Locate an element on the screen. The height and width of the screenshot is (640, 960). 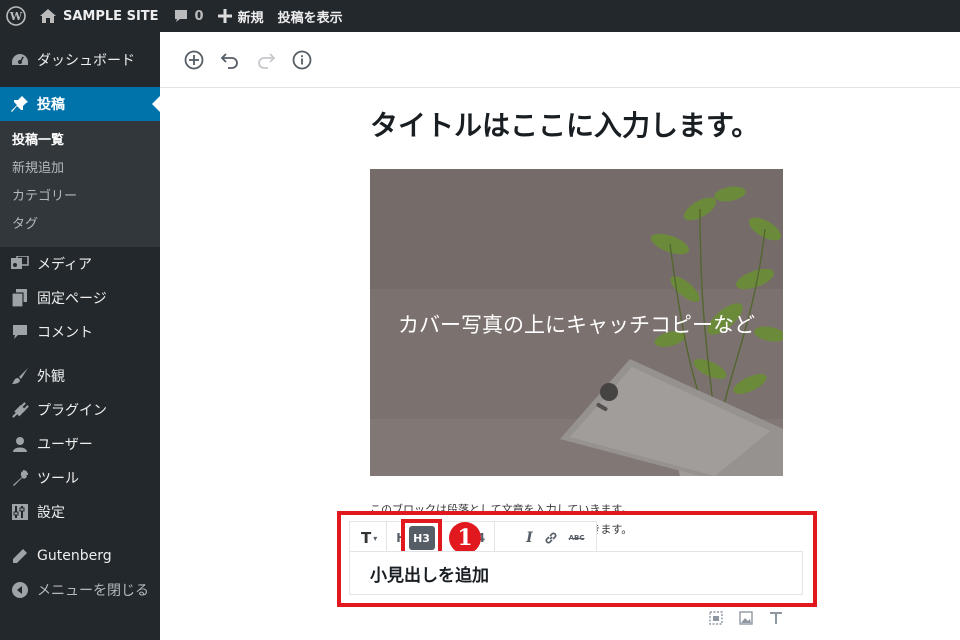
insert-image-button is located at coordinates (746, 618).